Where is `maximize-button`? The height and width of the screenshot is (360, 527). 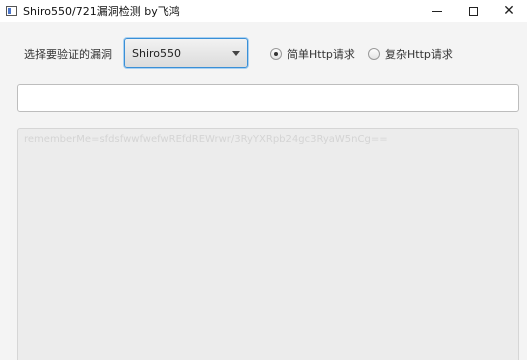 maximize-button is located at coordinates (473, 11).